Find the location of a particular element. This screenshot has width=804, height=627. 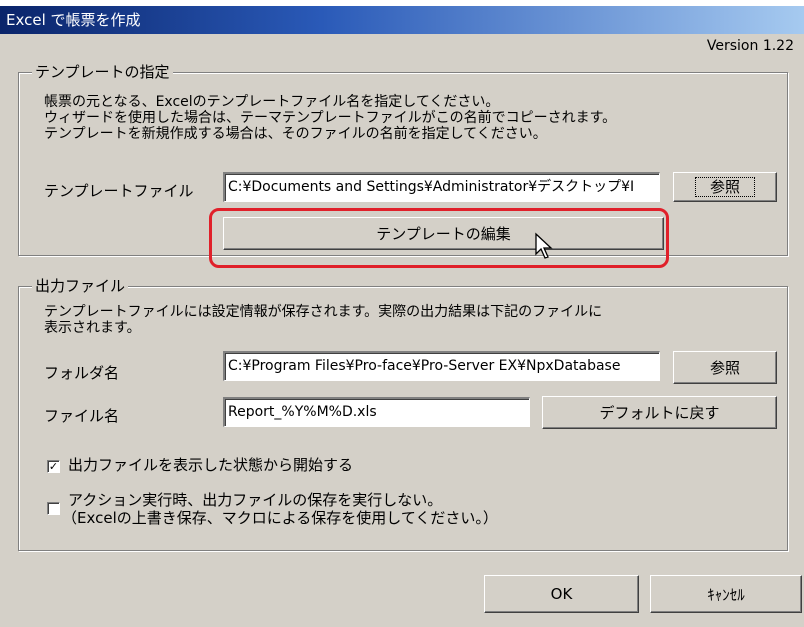

show-output-label: 出力ファイルを表示した状態から開始する is located at coordinates (211, 465).